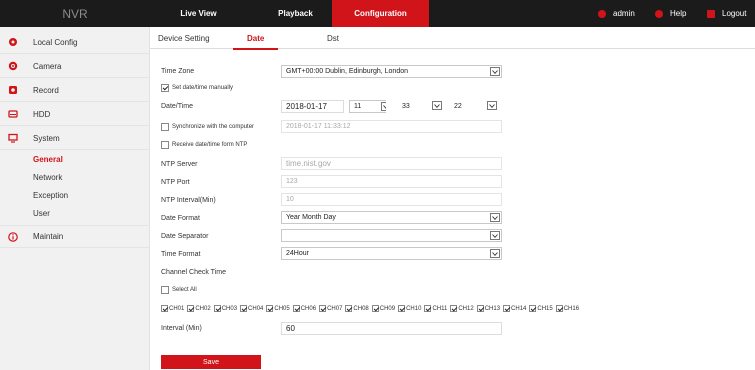 Image resolution: width=755 pixels, height=370 pixels. Describe the element at coordinates (75, 90) in the screenshot. I see `sidebar-item-record: Record` at that location.